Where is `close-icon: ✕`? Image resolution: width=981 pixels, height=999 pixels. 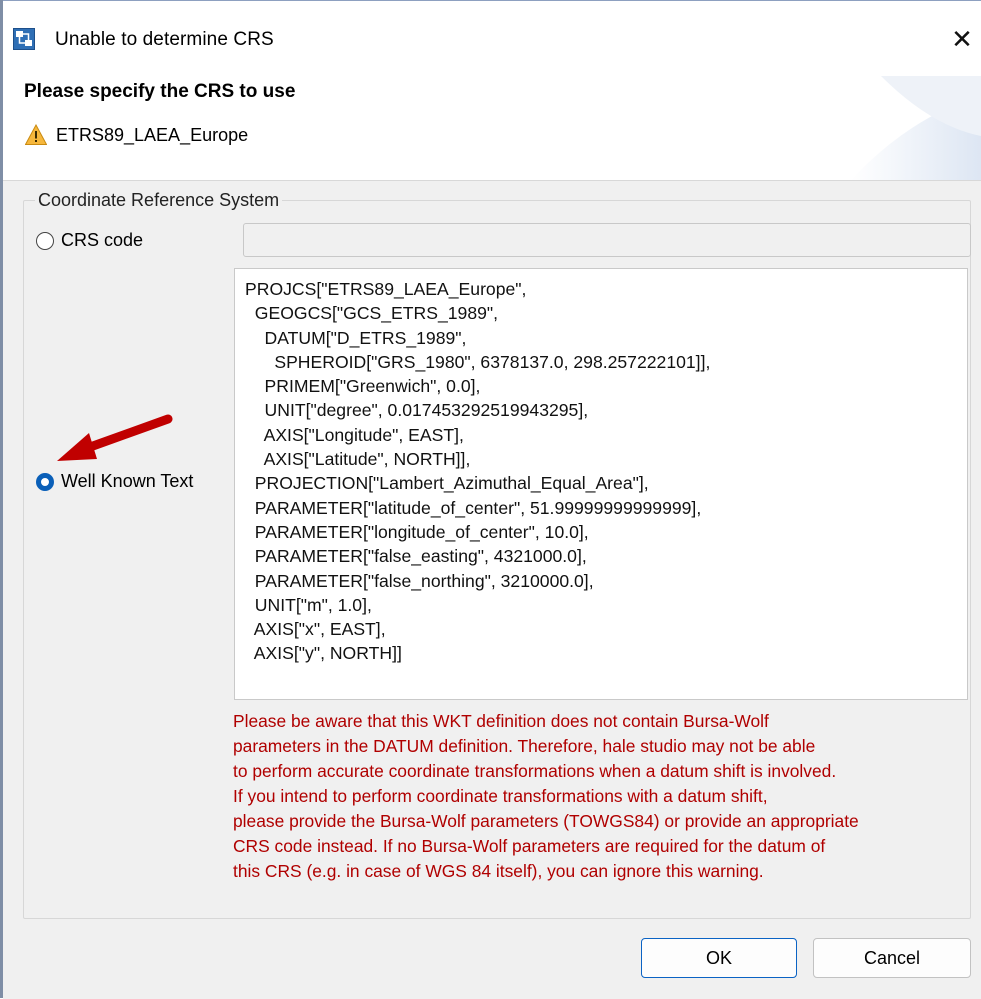
close-icon: ✕ is located at coordinates (962, 39).